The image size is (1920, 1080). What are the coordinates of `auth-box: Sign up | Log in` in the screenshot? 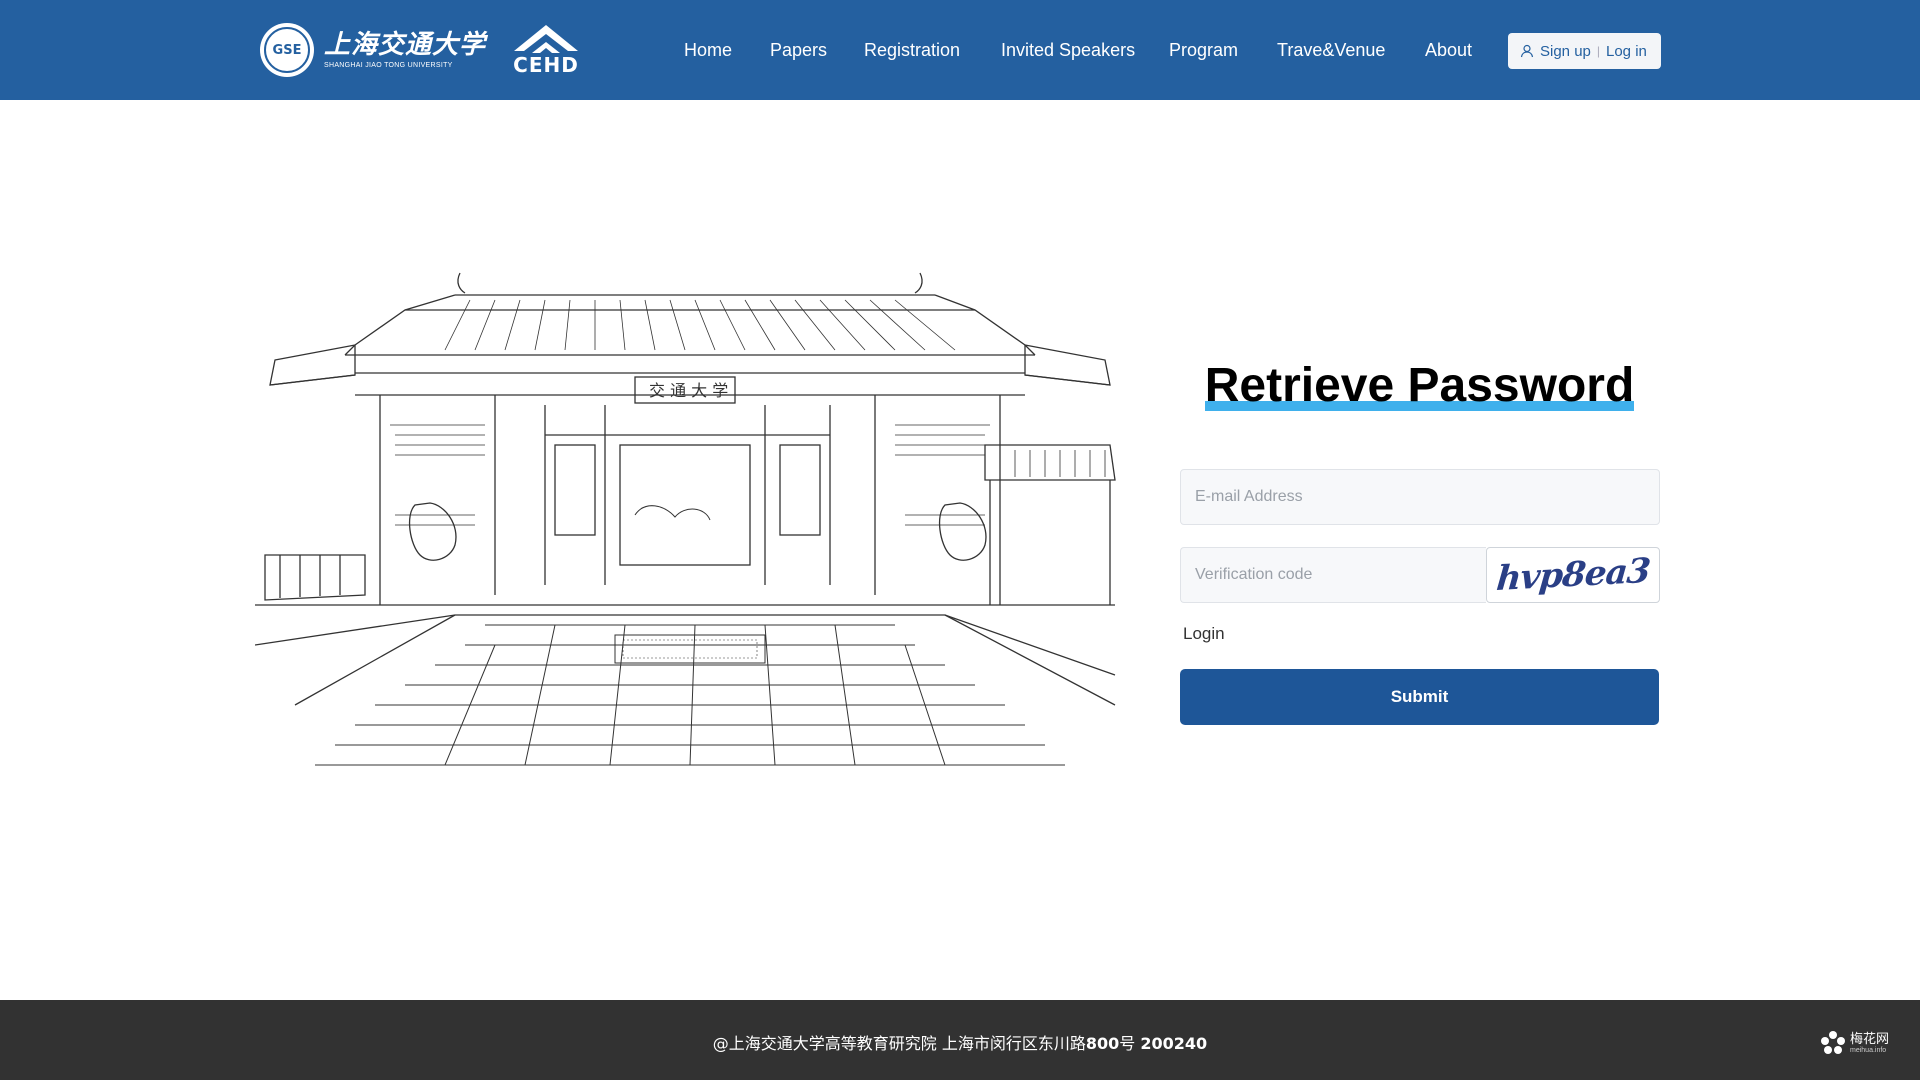 It's located at (1584, 51).